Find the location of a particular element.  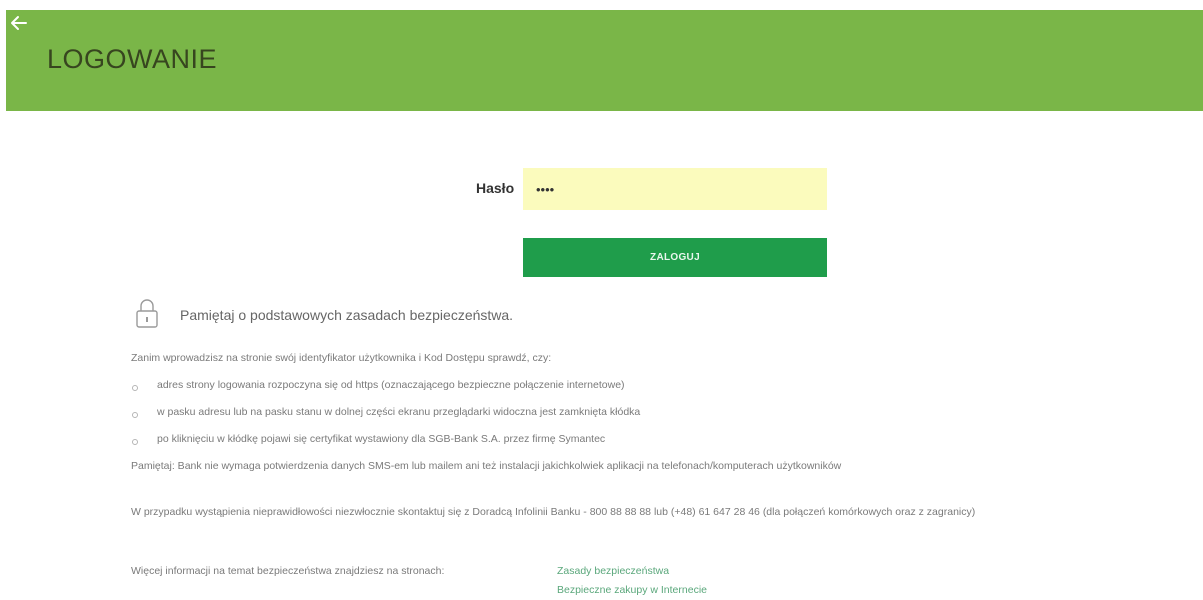

safe-shopping-link: Bezpieczne zakupy w Internecie is located at coordinates (632, 590).